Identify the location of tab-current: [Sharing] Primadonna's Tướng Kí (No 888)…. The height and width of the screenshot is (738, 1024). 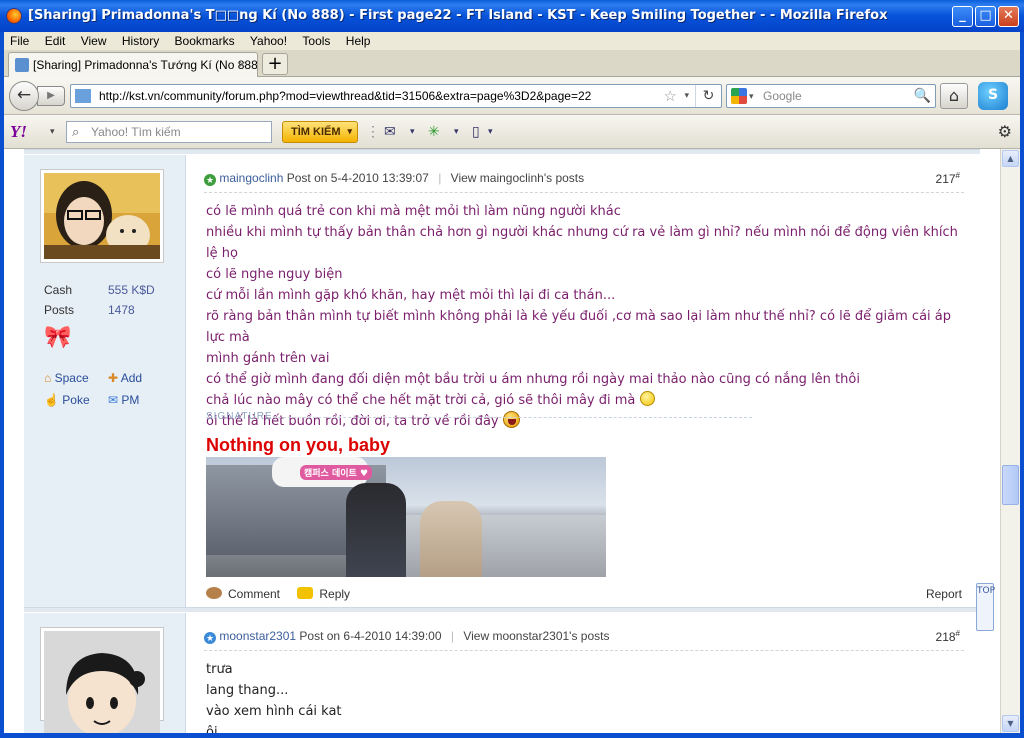
(133, 64).